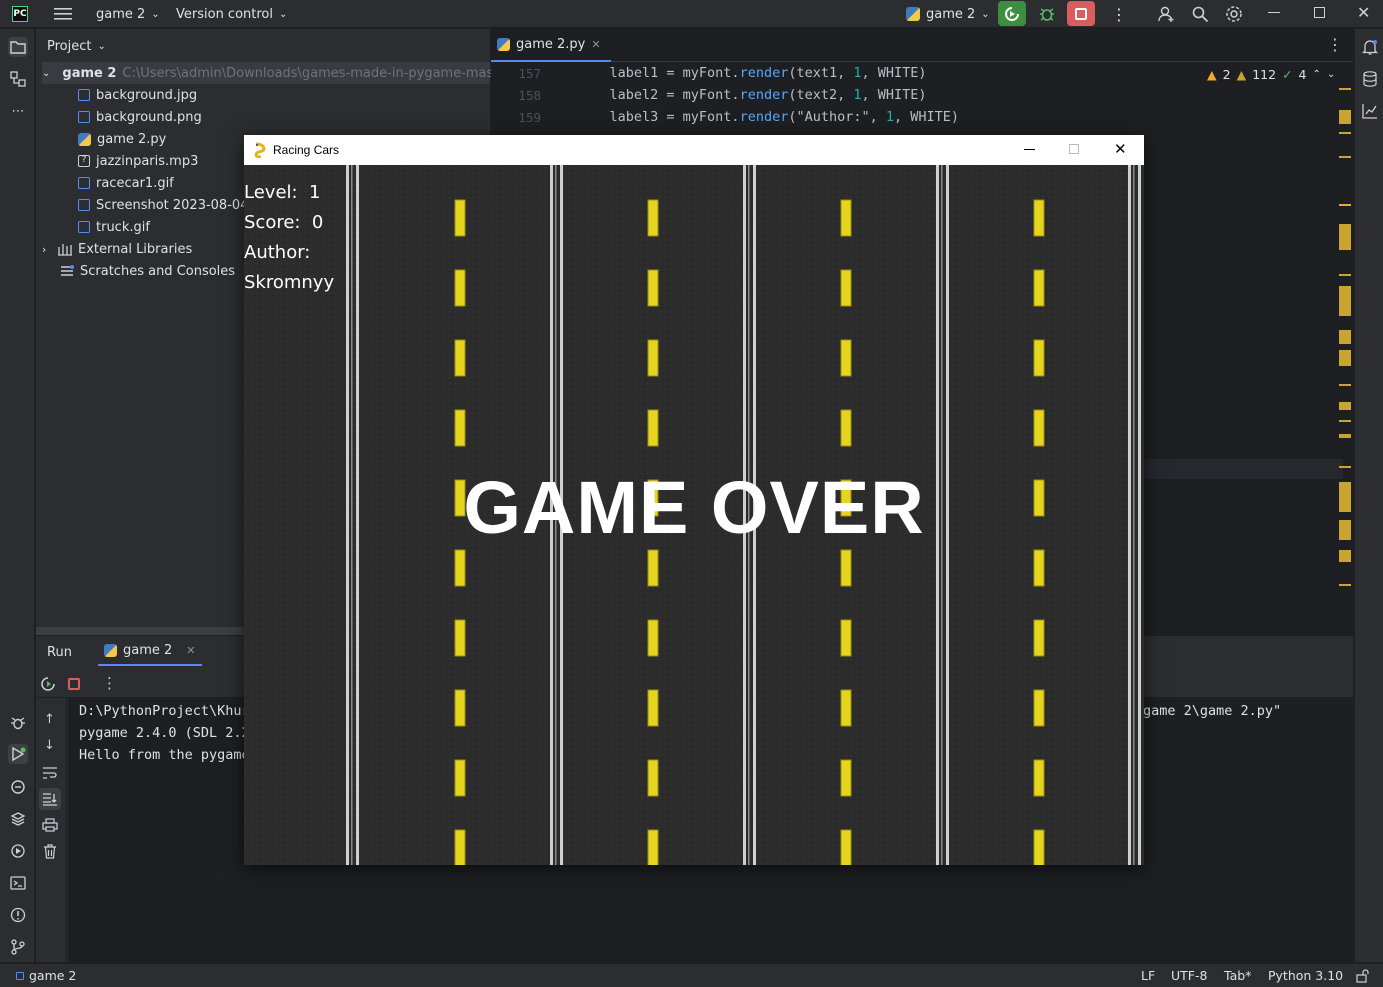  I want to click on more-horizontal-icon: ⋯, so click(18, 111).